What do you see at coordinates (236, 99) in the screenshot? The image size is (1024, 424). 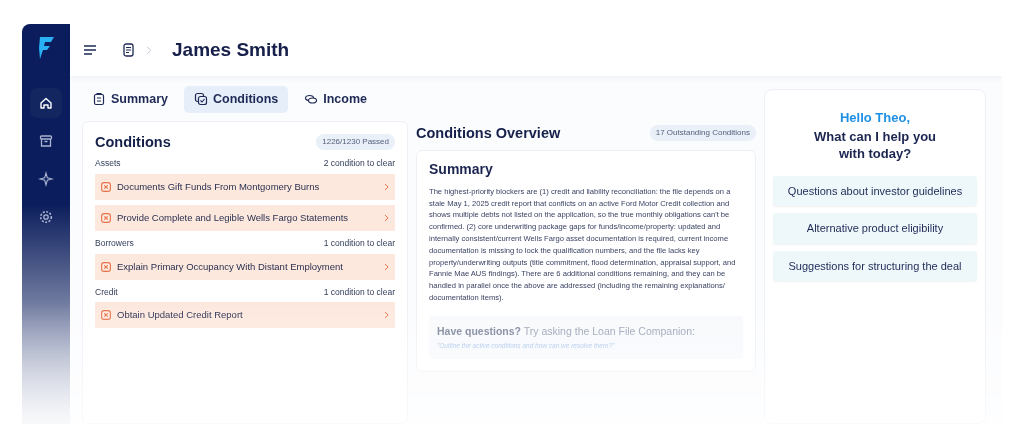 I see `tab: Conditions` at bounding box center [236, 99].